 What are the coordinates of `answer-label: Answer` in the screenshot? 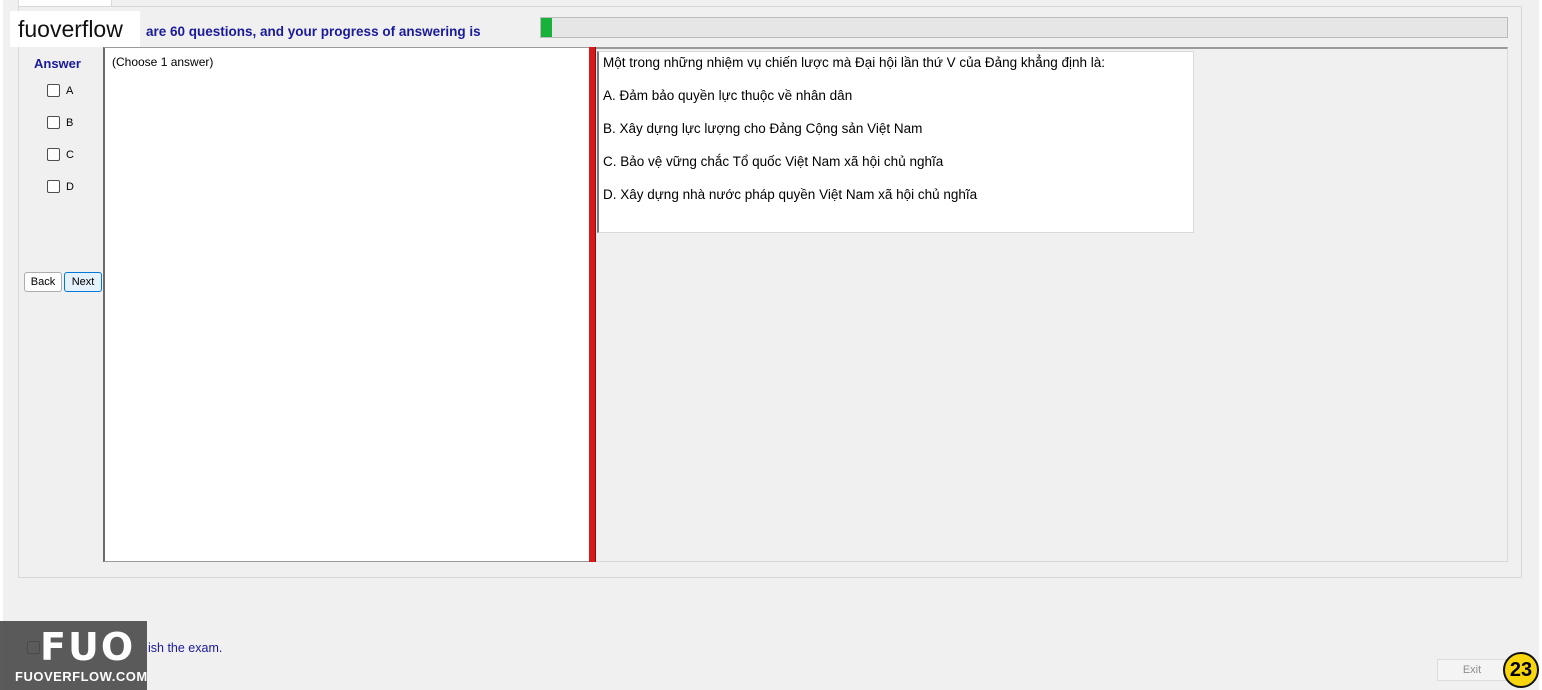 It's located at (57, 63).